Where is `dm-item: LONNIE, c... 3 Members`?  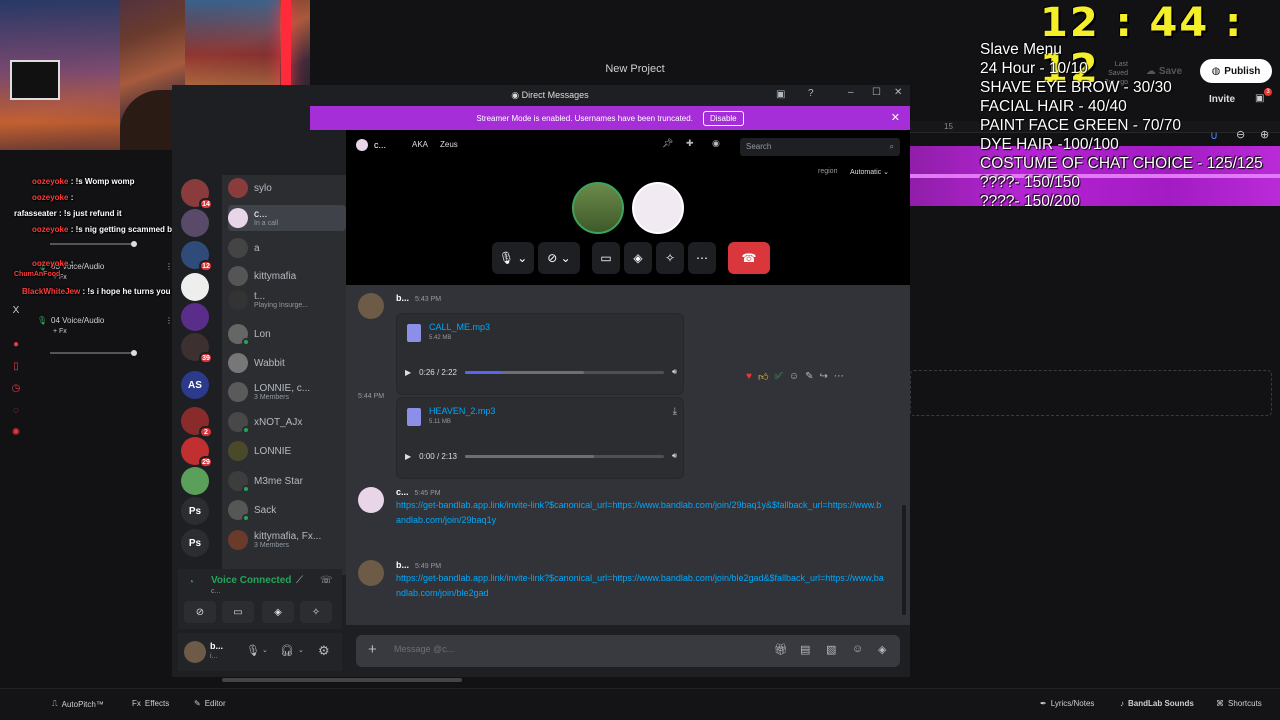 dm-item: LONNIE, c... 3 Members is located at coordinates (287, 392).